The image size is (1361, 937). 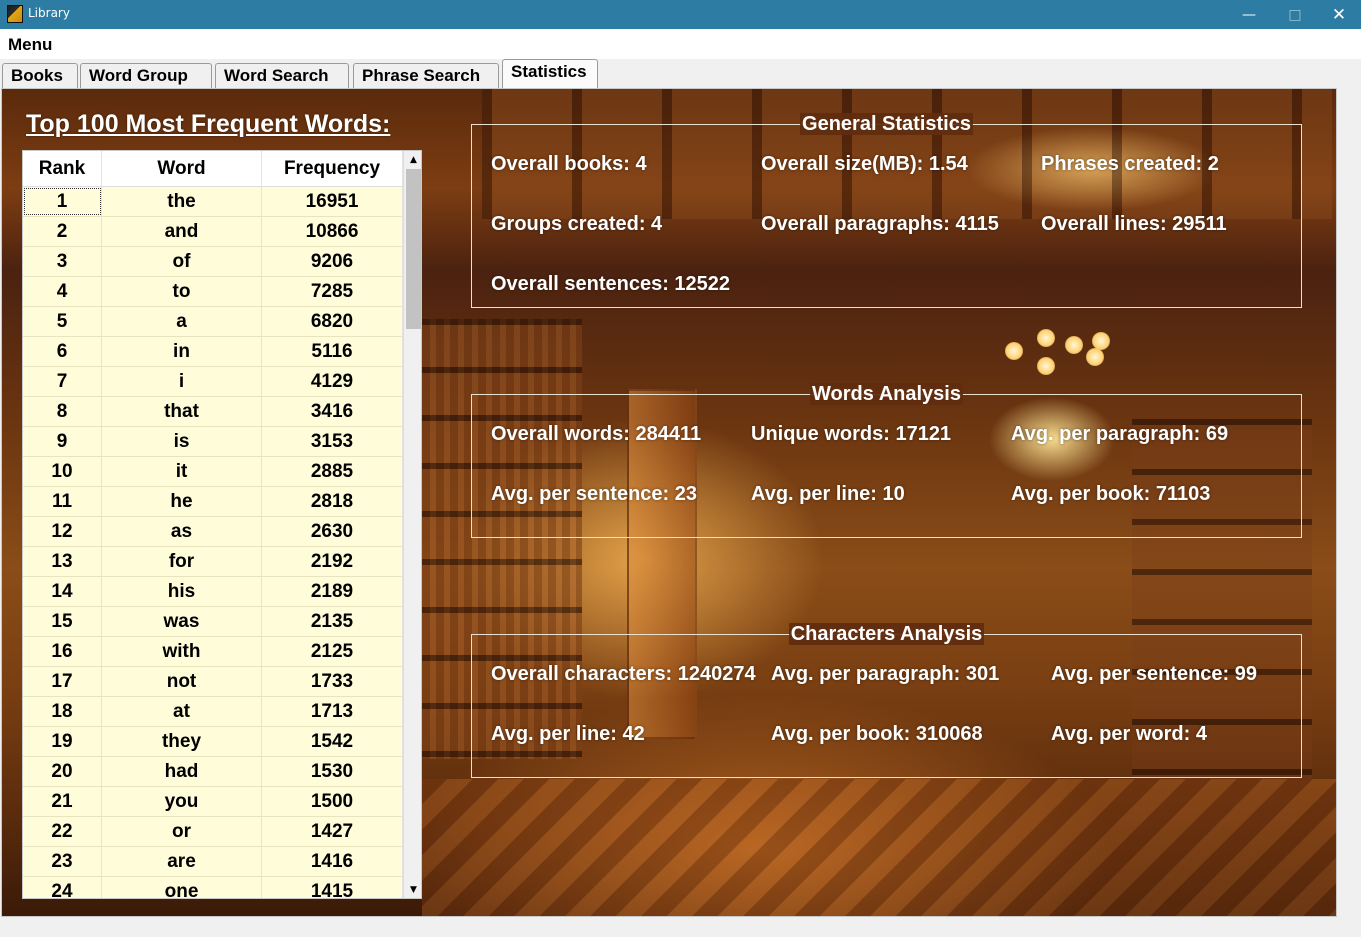 What do you see at coordinates (332, 887) in the screenshot?
I see `cell-frequency: 1415` at bounding box center [332, 887].